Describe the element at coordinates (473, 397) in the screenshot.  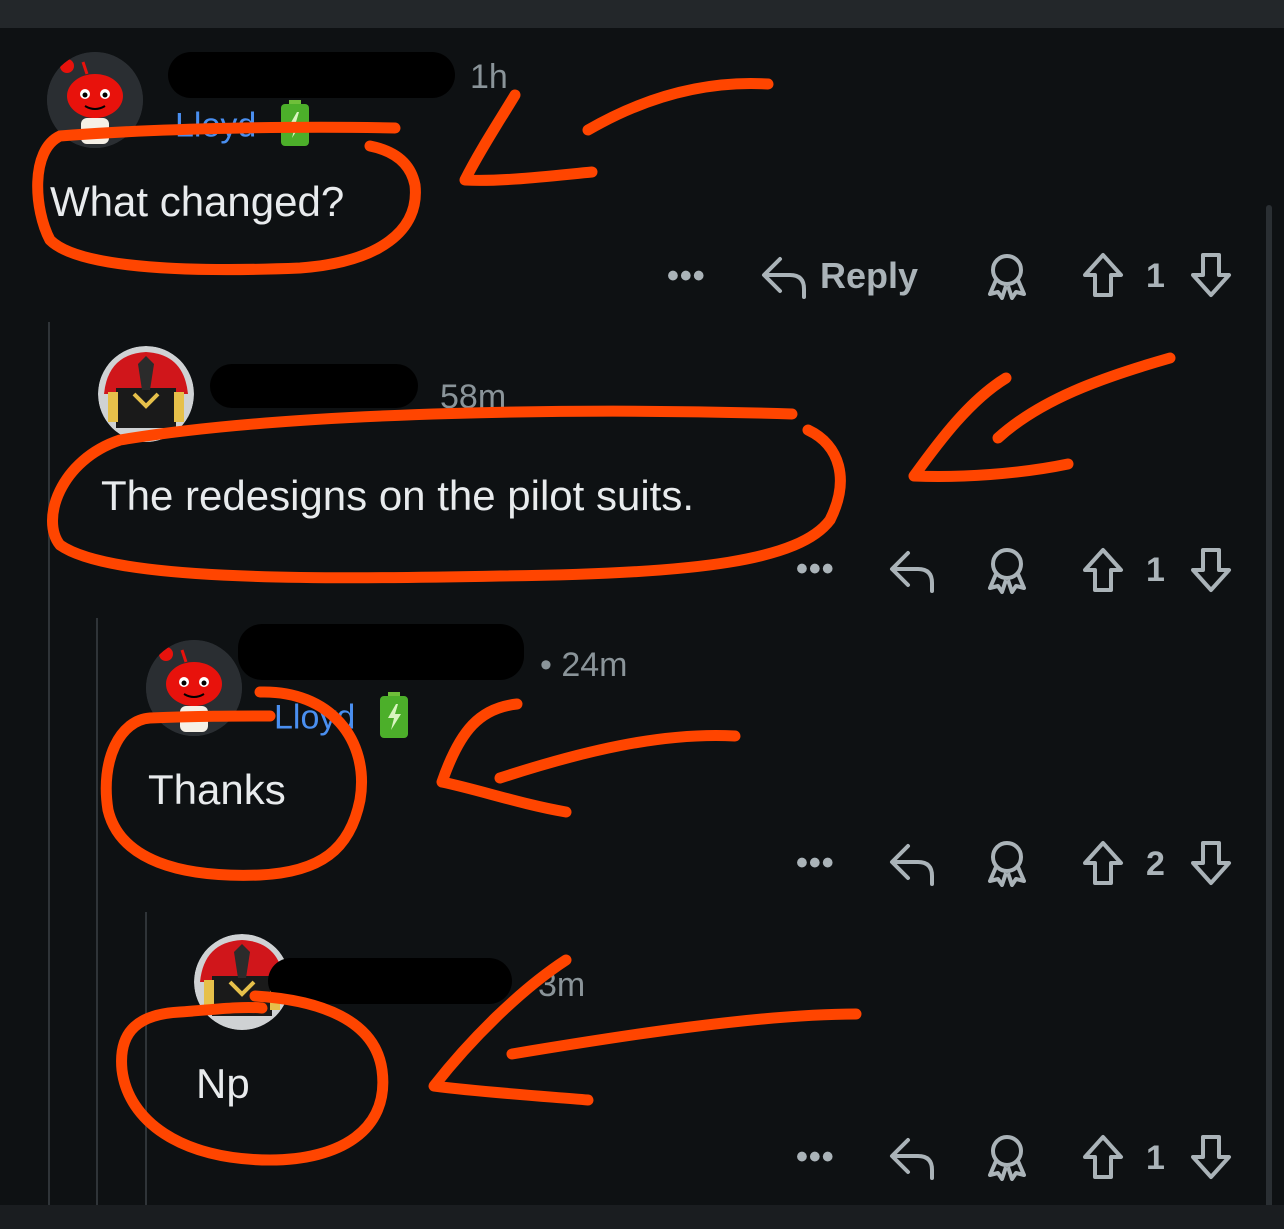
I see `comment-time: 58m` at that location.